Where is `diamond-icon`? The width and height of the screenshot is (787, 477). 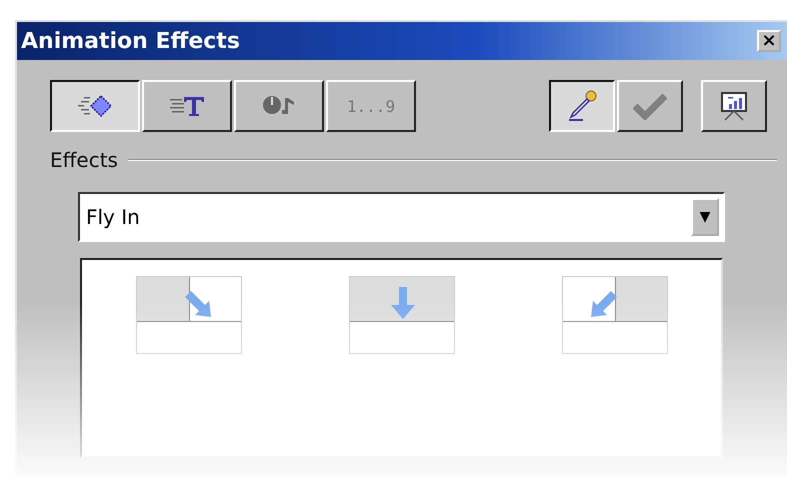 diamond-icon is located at coordinates (95, 106).